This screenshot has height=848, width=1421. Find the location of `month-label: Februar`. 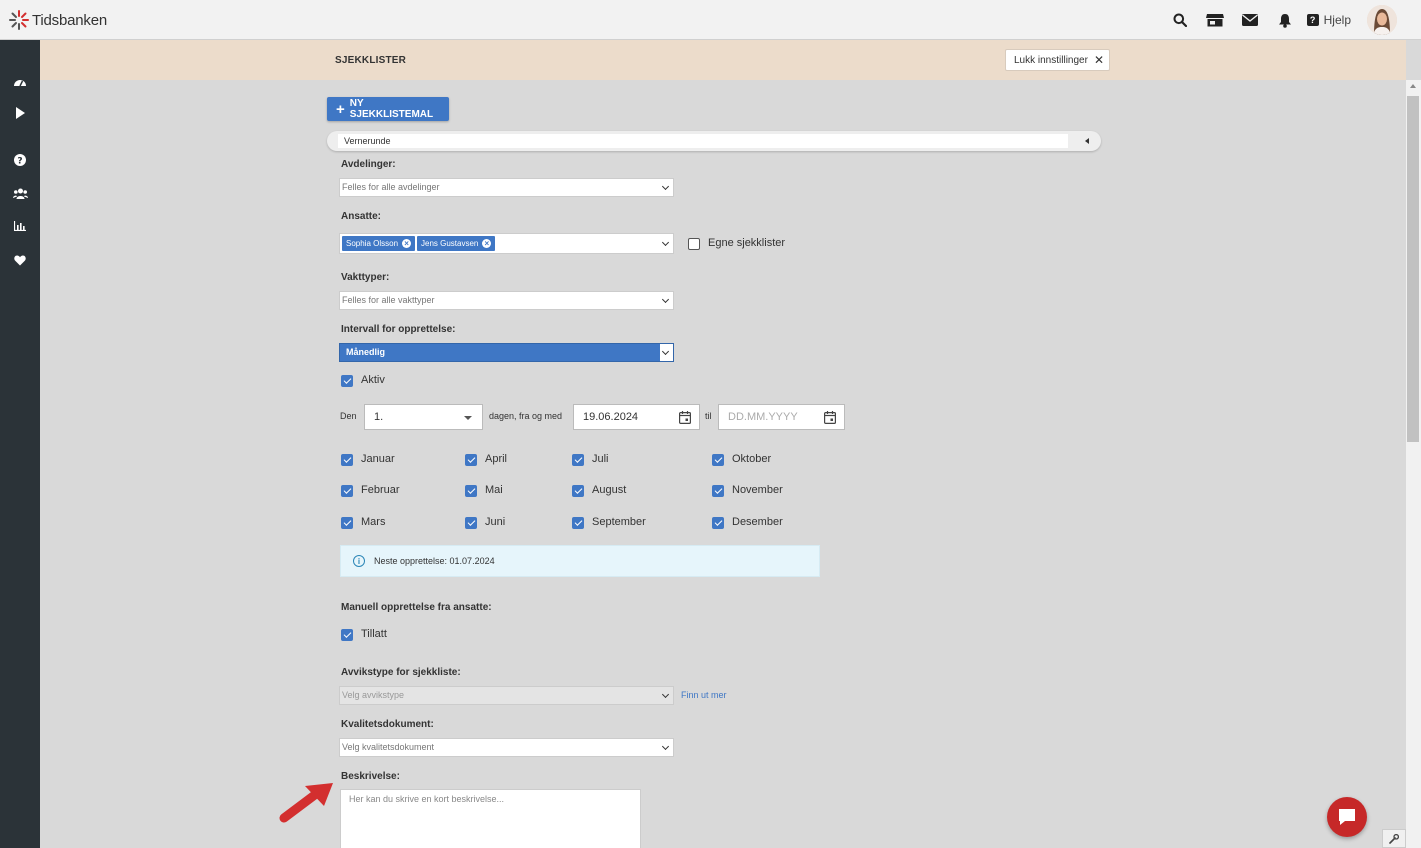

month-label: Februar is located at coordinates (380, 490).